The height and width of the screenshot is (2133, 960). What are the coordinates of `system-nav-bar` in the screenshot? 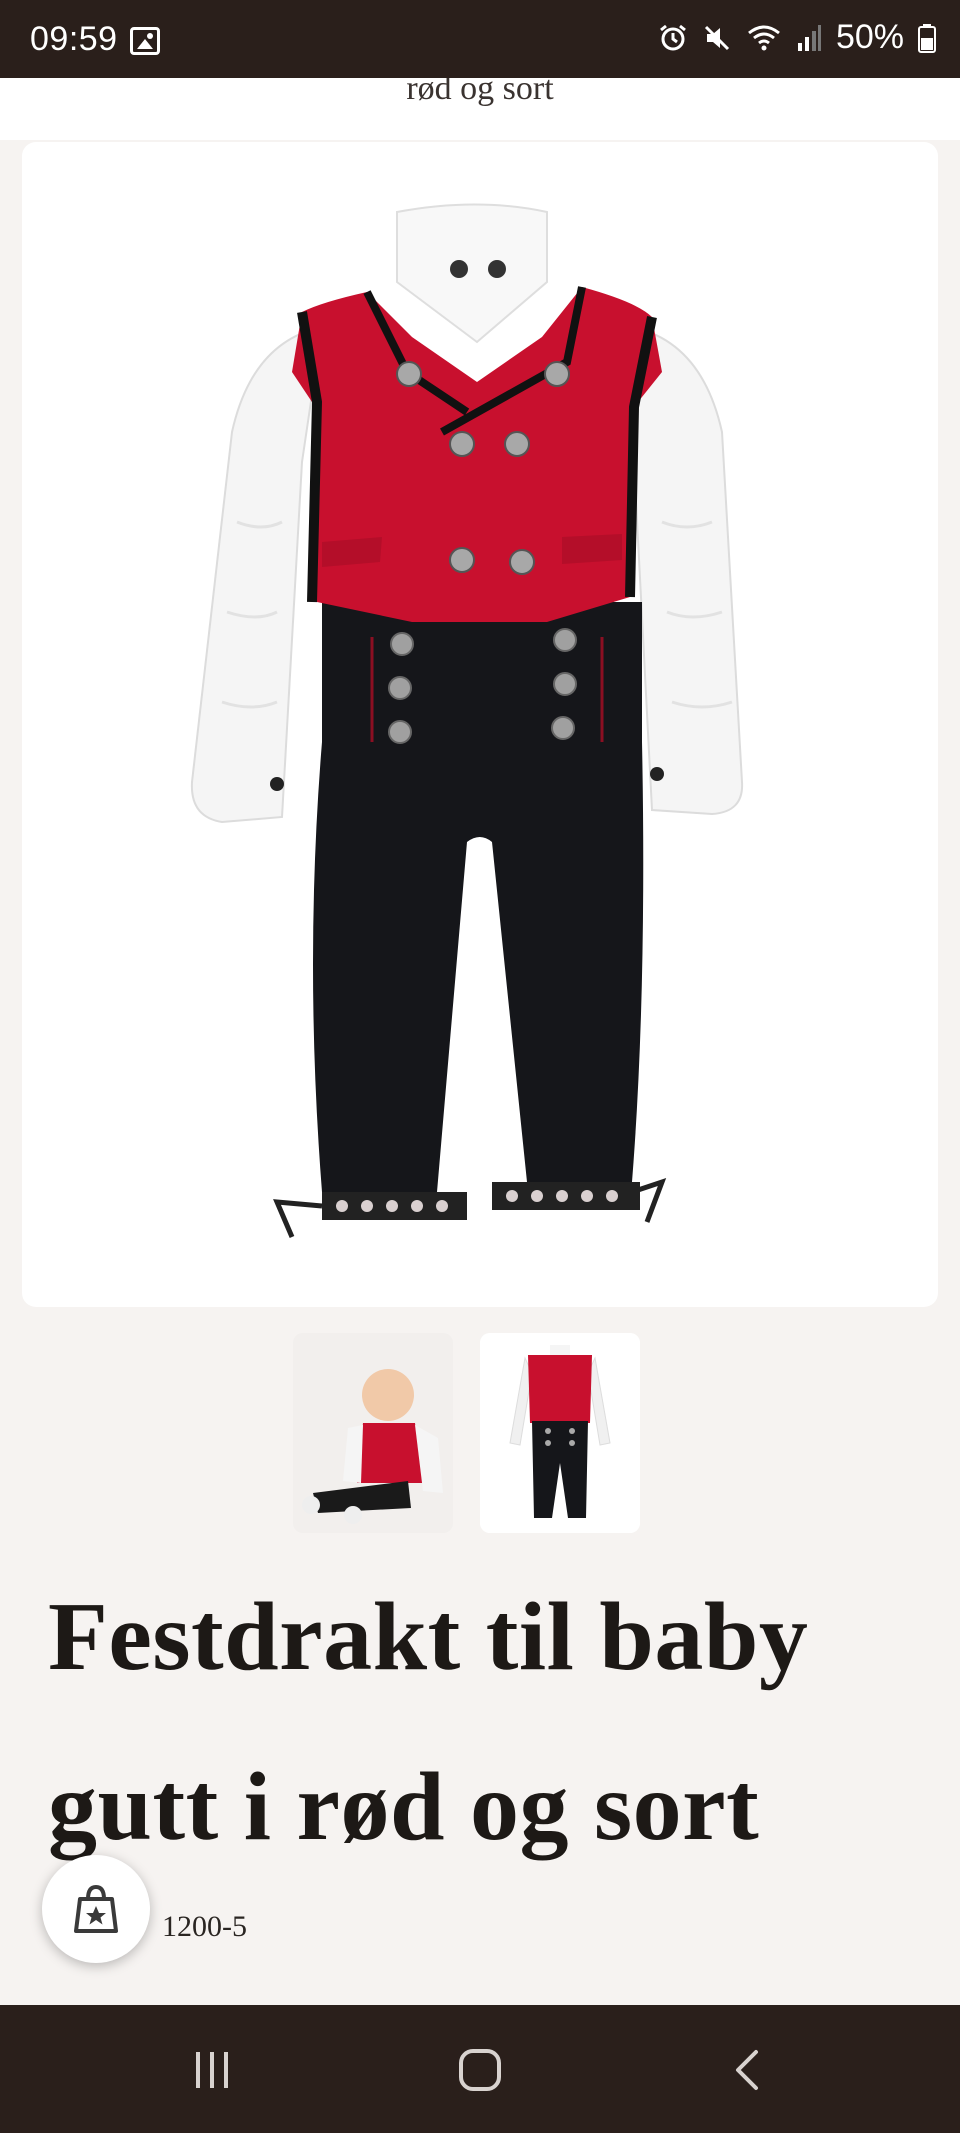 It's located at (480, 2069).